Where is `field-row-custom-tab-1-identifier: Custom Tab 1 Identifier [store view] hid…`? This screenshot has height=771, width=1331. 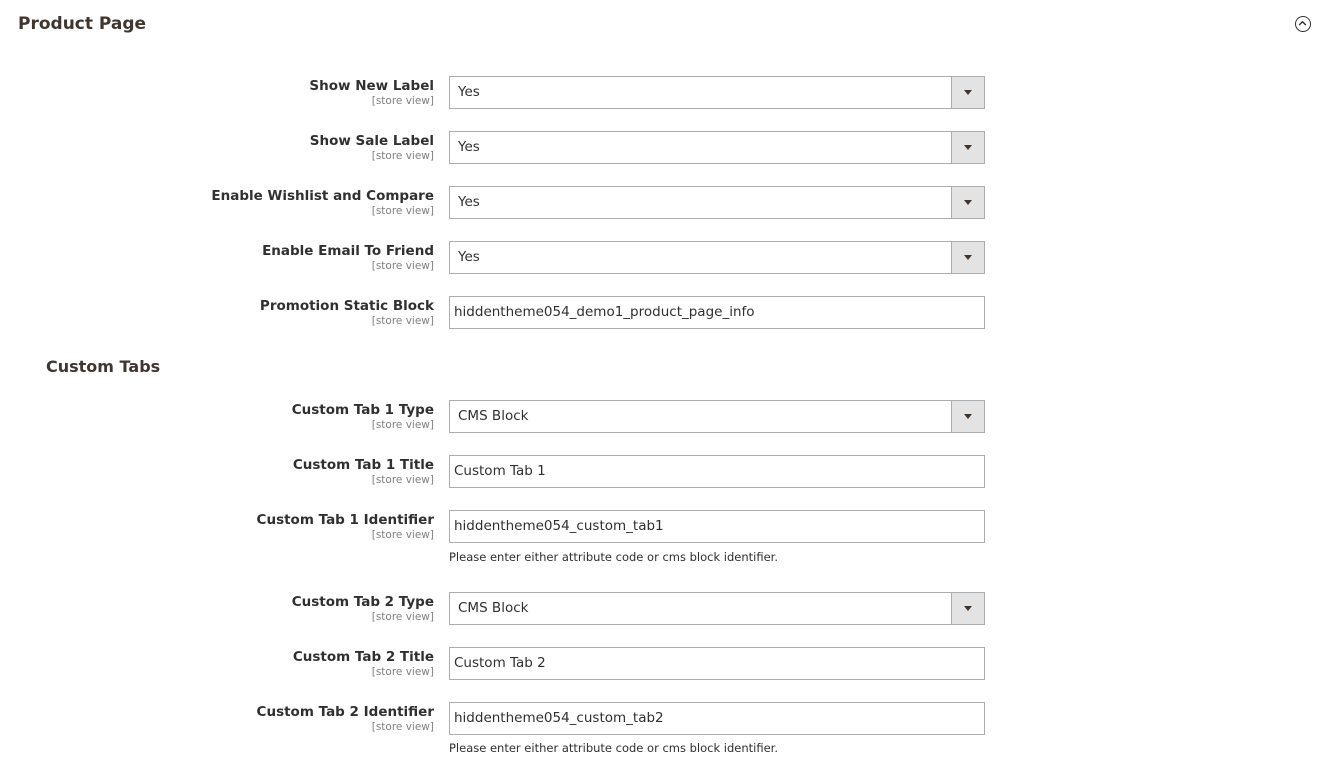 field-row-custom-tab-1-identifier: Custom Tab 1 Identifier [store view] hid… is located at coordinates (500, 527).